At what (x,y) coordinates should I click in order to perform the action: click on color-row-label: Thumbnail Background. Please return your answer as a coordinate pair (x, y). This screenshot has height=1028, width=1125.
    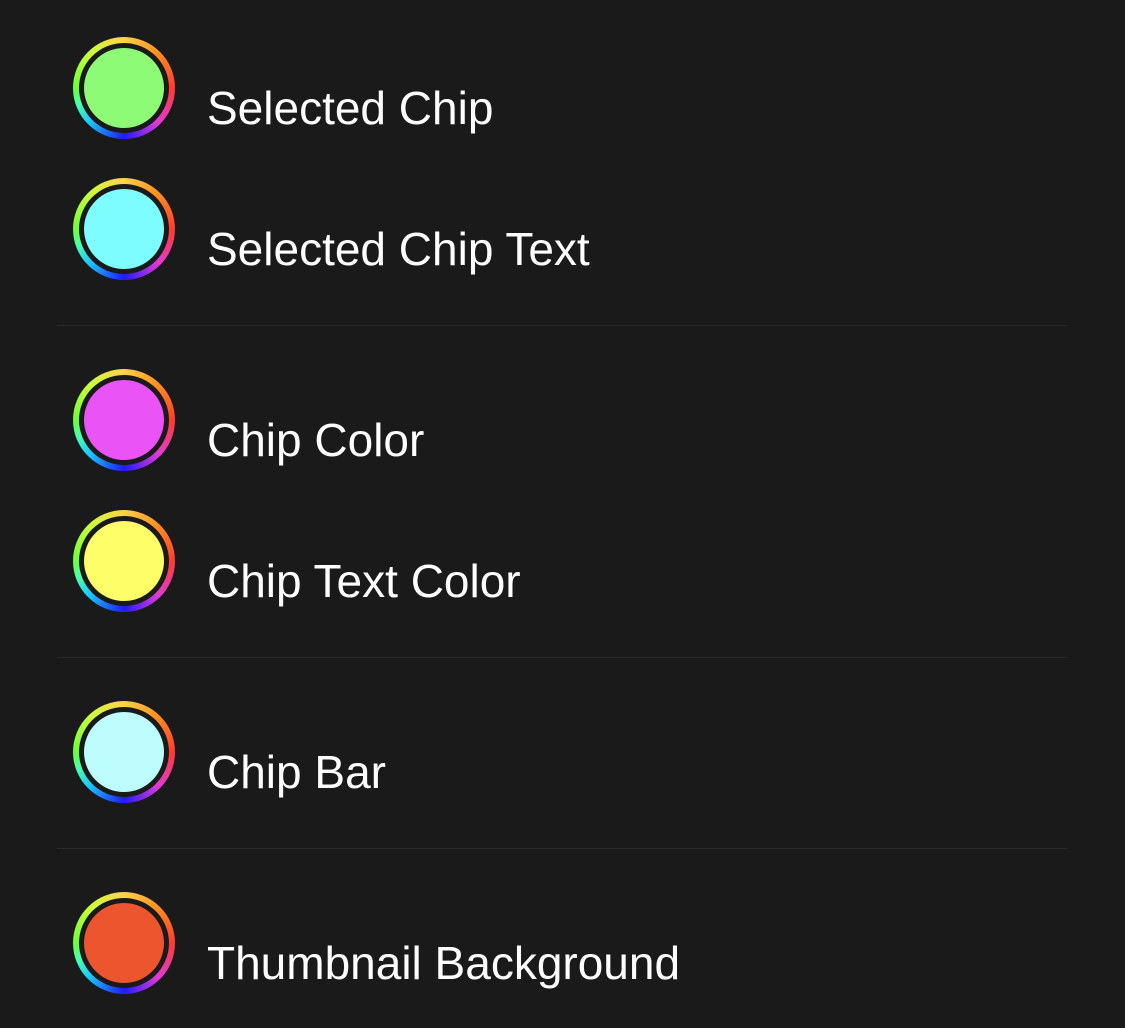
    Looking at the image, I should click on (444, 963).